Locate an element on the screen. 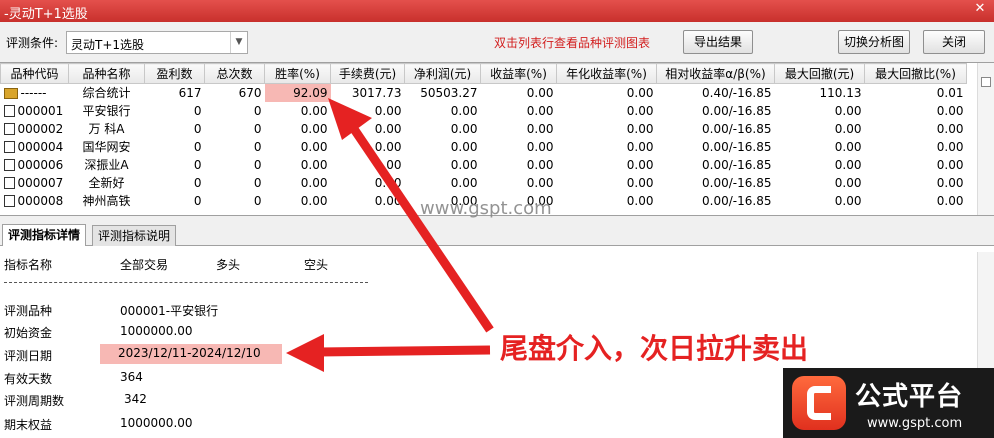 This screenshot has height=438, width=994. detail-tabs: 评测指标详情 评测指标说明 is located at coordinates (497, 235).